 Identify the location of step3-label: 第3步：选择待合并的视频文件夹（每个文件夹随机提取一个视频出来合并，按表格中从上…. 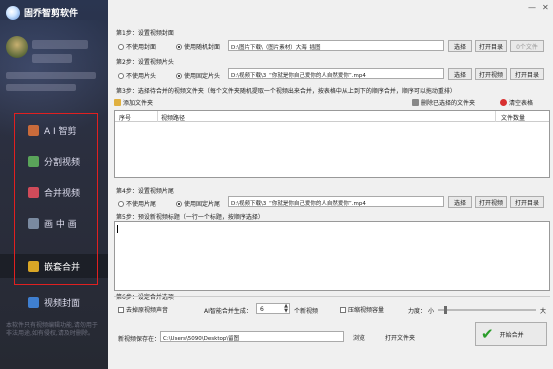
(286, 91).